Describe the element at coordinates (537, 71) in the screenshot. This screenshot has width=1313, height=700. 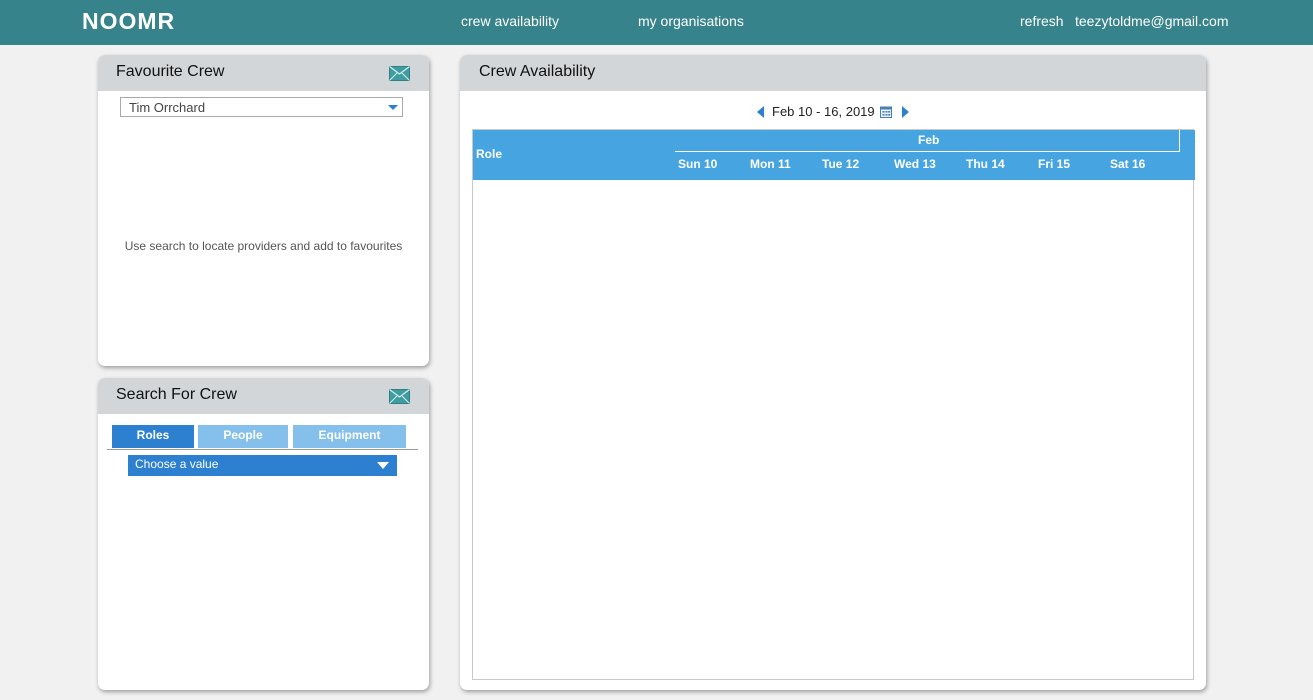
I see `crew-availability-title: Crew Availability` at that location.